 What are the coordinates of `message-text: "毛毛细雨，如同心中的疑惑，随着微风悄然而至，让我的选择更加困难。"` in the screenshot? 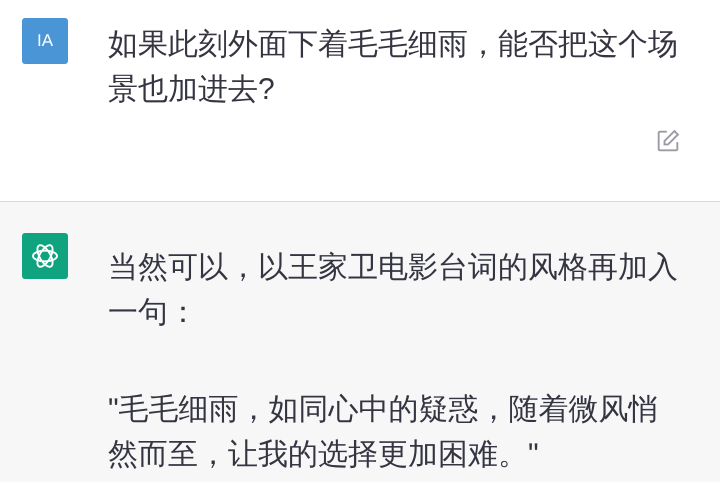 It's located at (384, 432).